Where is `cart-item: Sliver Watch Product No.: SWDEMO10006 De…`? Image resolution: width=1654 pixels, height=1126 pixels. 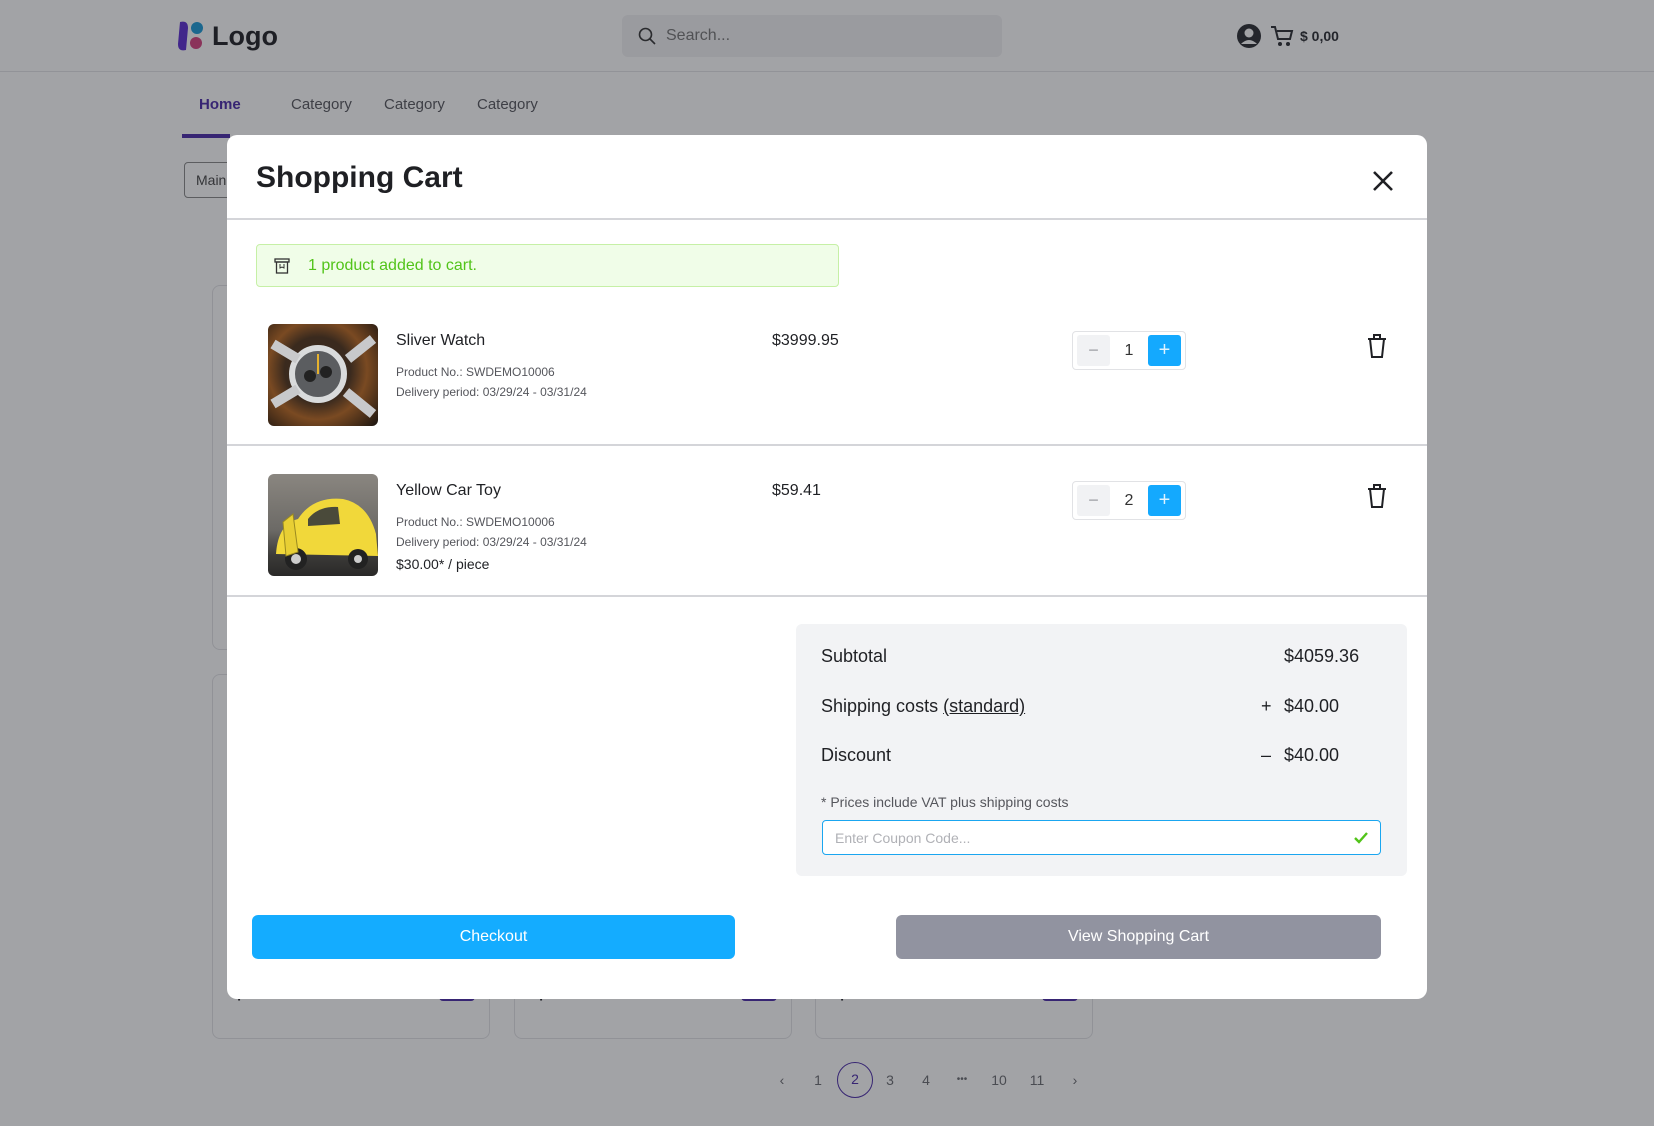
cart-item: Sliver Watch Product No.: SWDEMO10006 De… is located at coordinates (491, 367).